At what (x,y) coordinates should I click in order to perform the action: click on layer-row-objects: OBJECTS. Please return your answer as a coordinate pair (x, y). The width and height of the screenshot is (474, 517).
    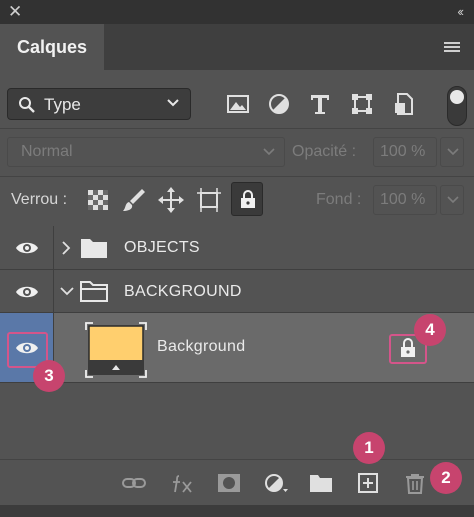
    Looking at the image, I should click on (237, 248).